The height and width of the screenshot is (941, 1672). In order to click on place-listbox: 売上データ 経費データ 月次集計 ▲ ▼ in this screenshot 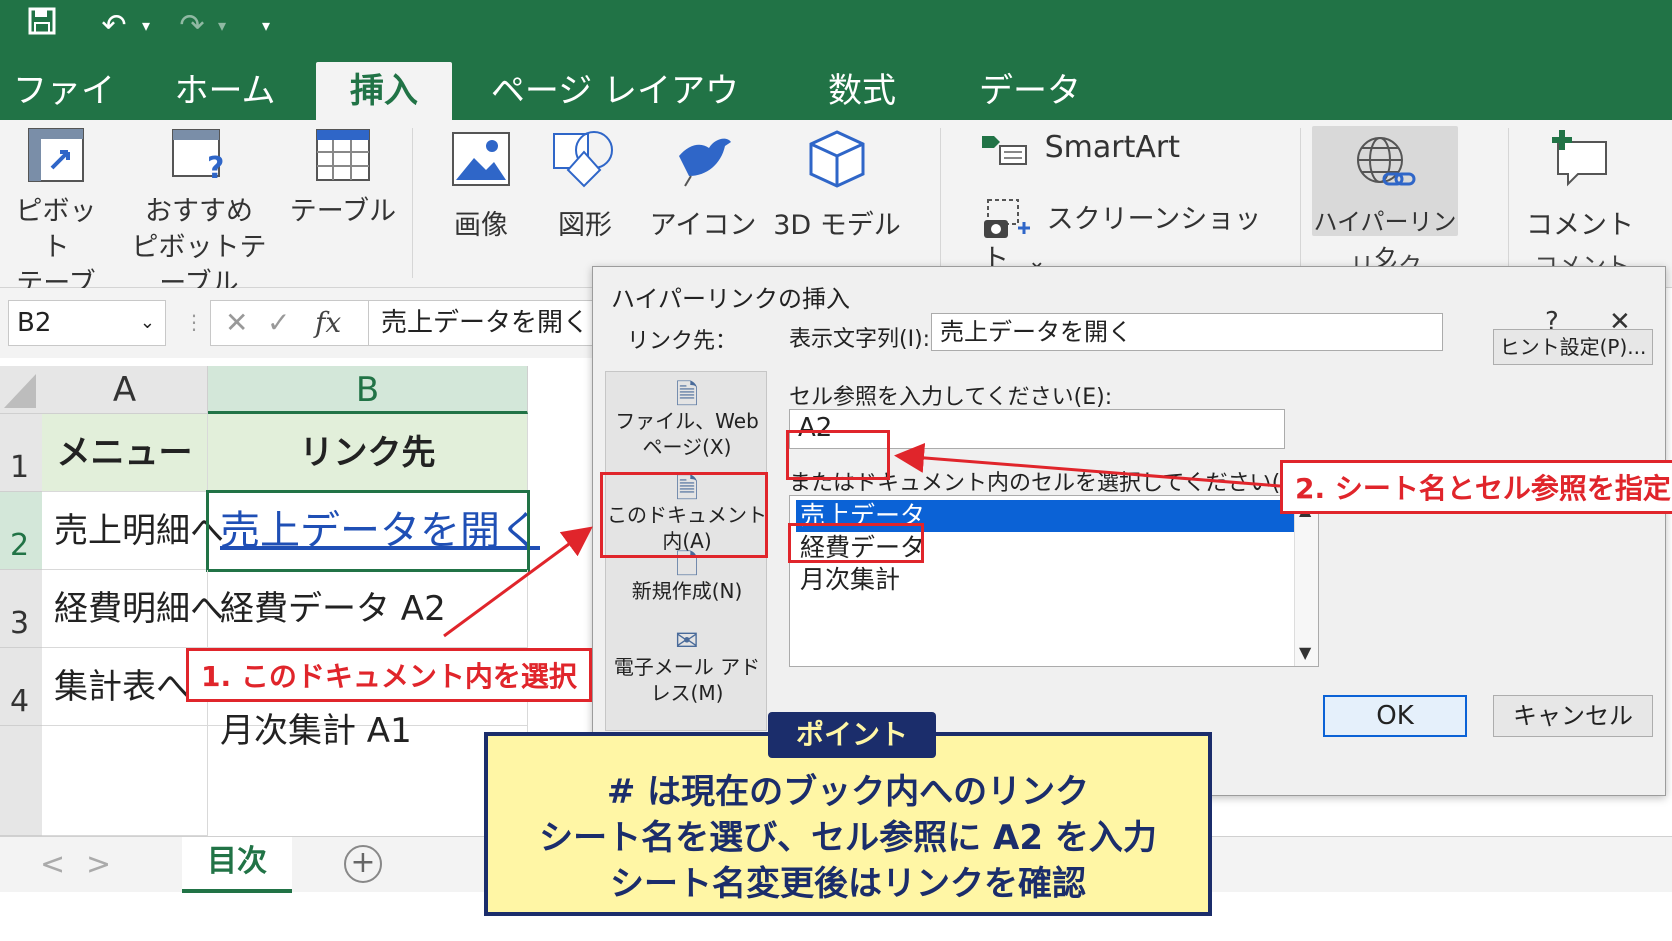, I will do `click(1054, 581)`.